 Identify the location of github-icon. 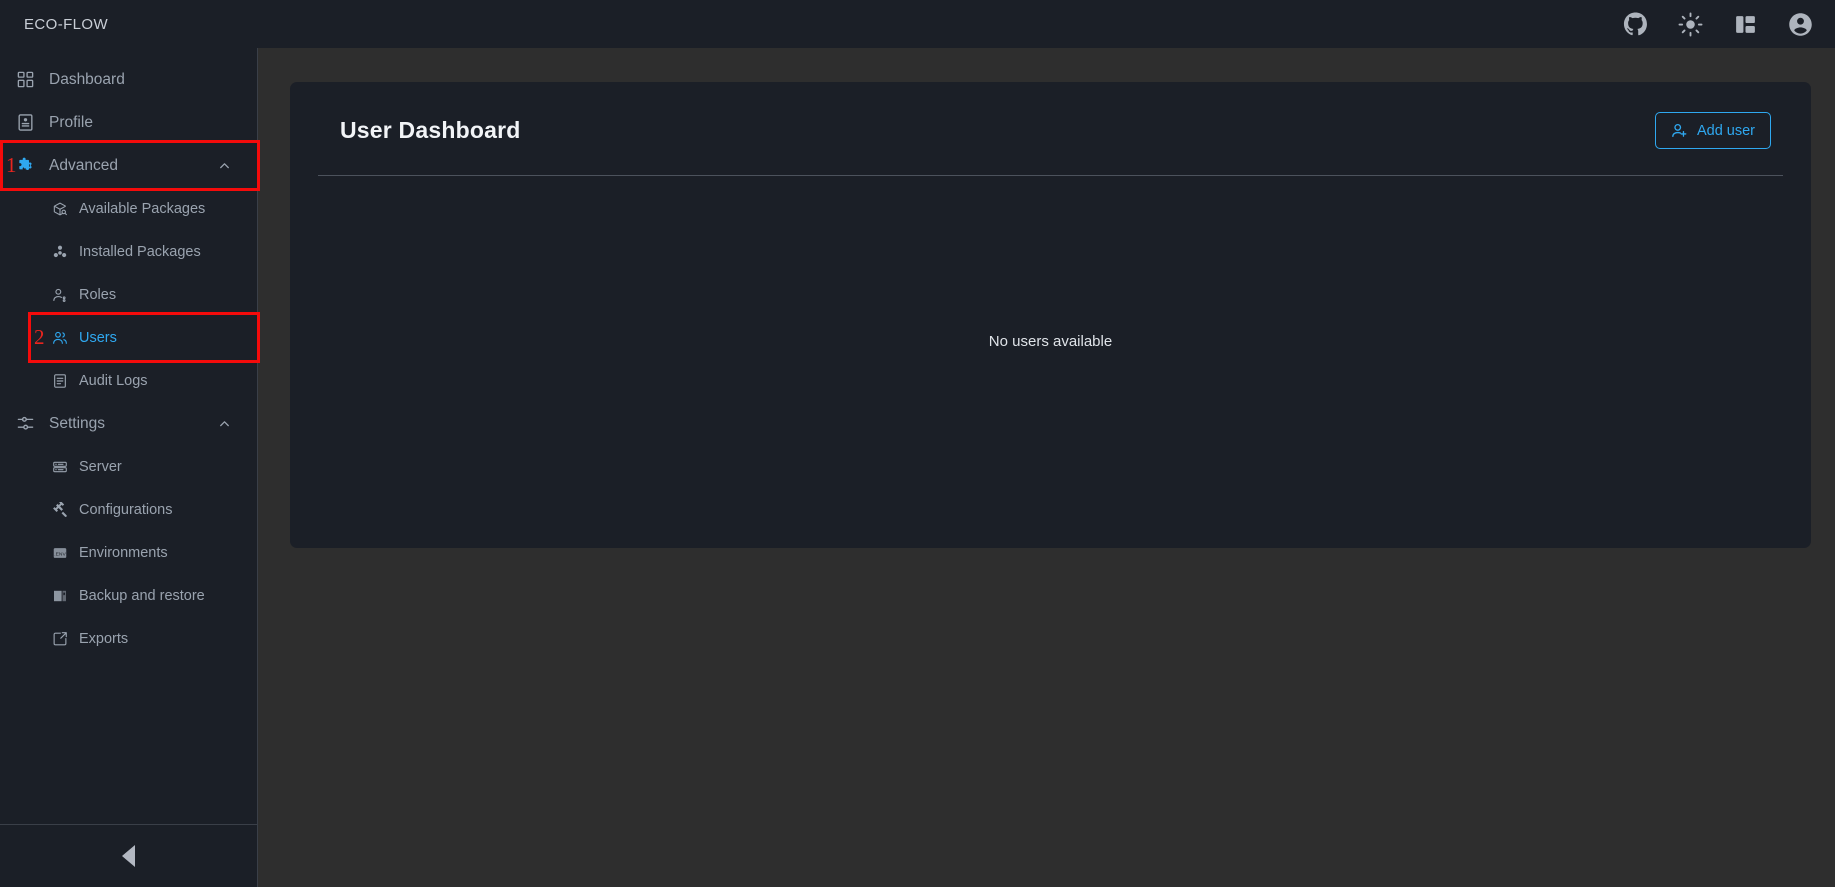
(1635, 24).